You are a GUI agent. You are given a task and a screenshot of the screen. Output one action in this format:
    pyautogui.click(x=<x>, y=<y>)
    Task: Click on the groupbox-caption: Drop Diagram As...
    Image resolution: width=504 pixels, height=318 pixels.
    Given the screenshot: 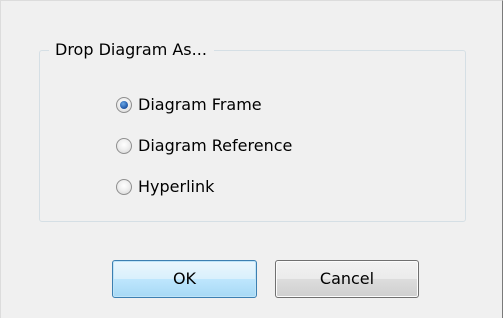 What is the action you would take?
    pyautogui.click(x=131, y=50)
    